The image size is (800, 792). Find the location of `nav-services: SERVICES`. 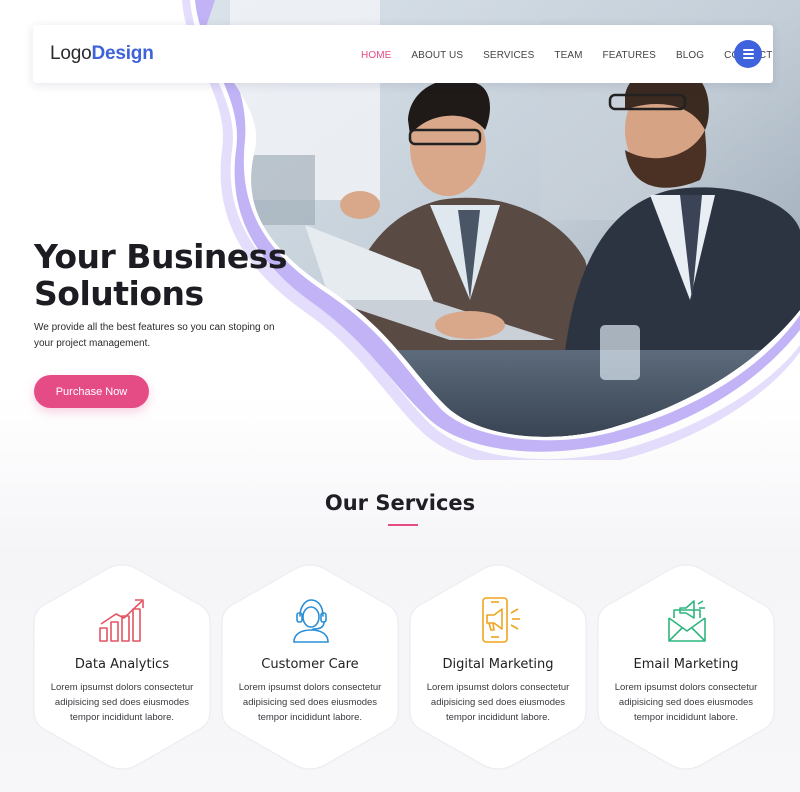

nav-services: SERVICES is located at coordinates (508, 55).